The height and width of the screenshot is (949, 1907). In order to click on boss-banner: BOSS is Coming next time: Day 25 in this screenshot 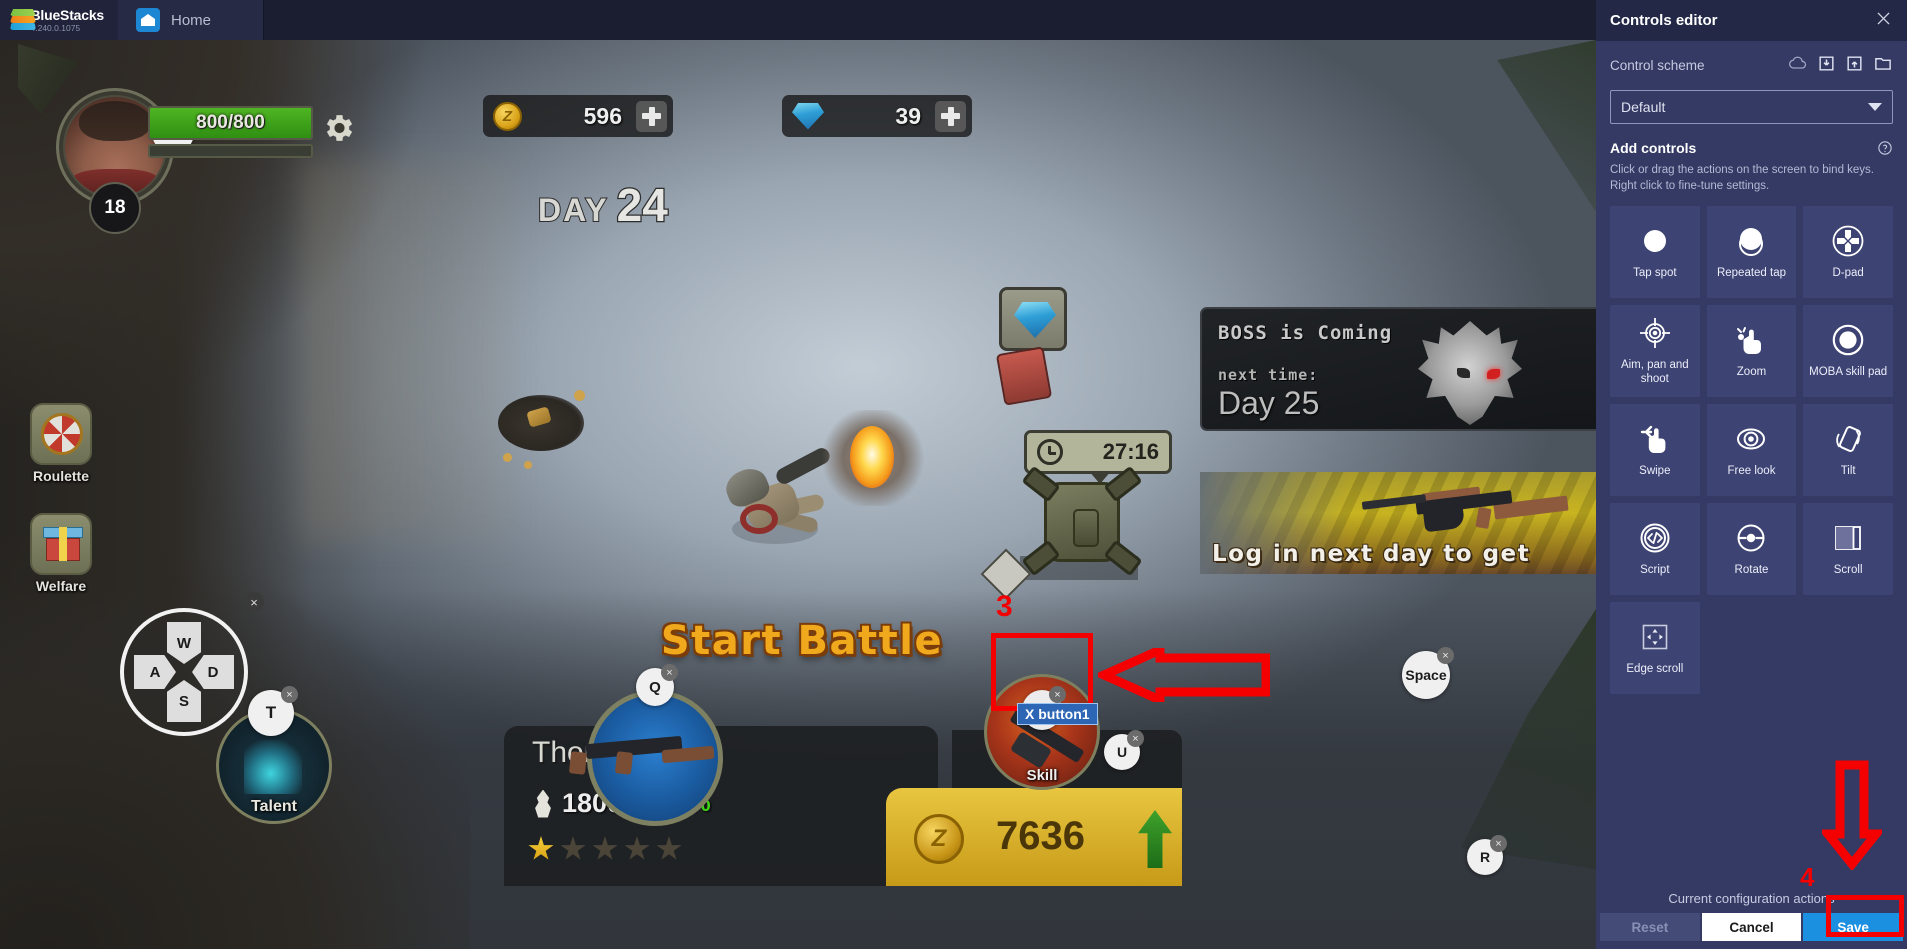, I will do `click(1398, 369)`.